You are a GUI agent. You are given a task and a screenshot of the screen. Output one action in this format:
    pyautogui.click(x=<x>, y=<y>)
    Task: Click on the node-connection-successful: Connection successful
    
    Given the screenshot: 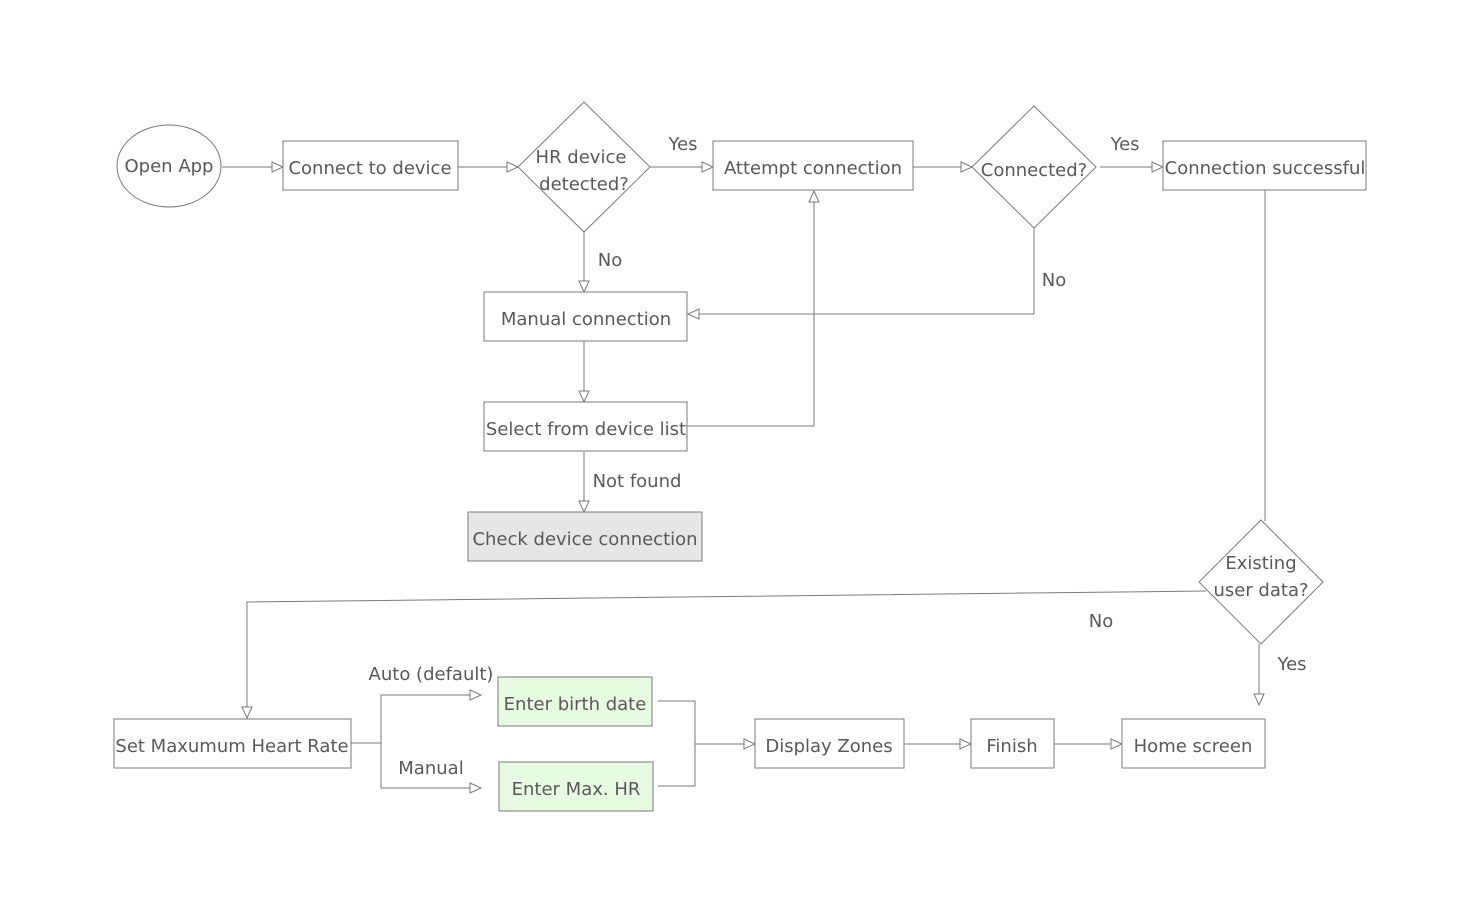 What is the action you would take?
    pyautogui.click(x=1264, y=165)
    